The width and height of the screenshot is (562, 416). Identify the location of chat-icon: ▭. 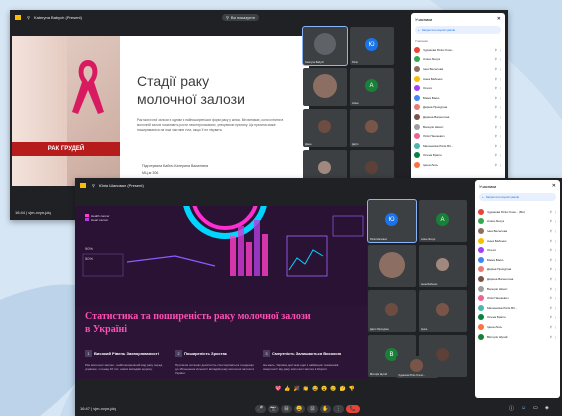
(535, 408).